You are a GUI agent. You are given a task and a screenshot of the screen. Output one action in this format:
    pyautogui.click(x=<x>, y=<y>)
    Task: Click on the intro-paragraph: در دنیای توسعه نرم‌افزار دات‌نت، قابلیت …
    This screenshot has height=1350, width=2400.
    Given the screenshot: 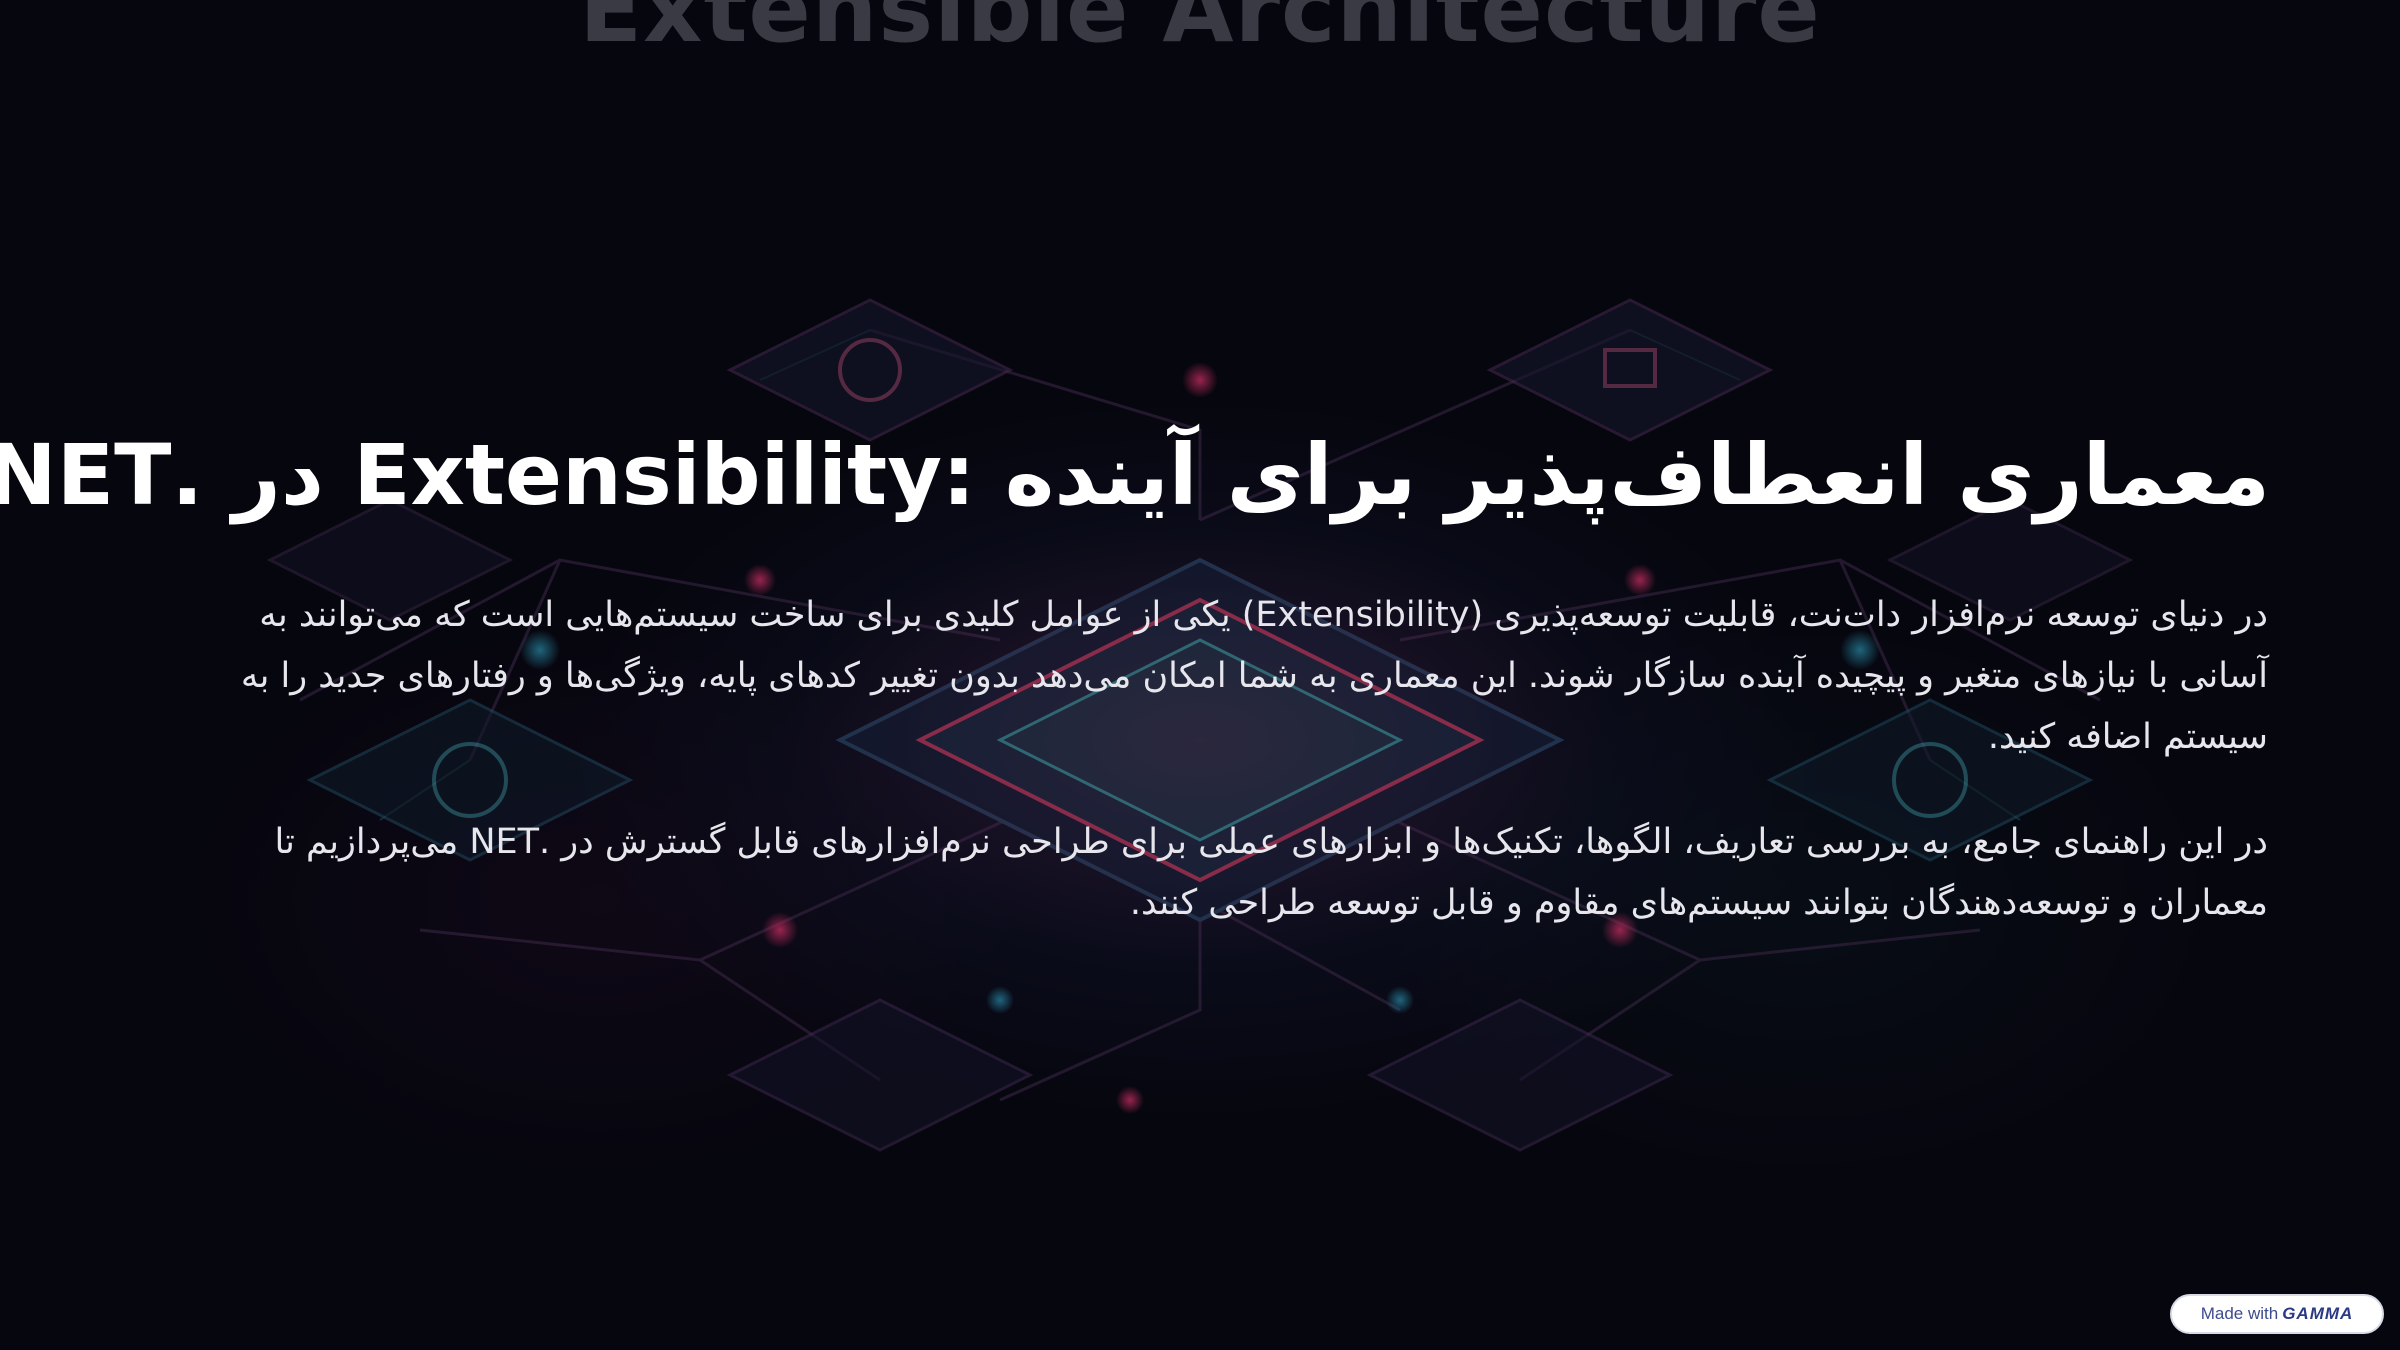 What is the action you would take?
    pyautogui.click(x=1254, y=676)
    